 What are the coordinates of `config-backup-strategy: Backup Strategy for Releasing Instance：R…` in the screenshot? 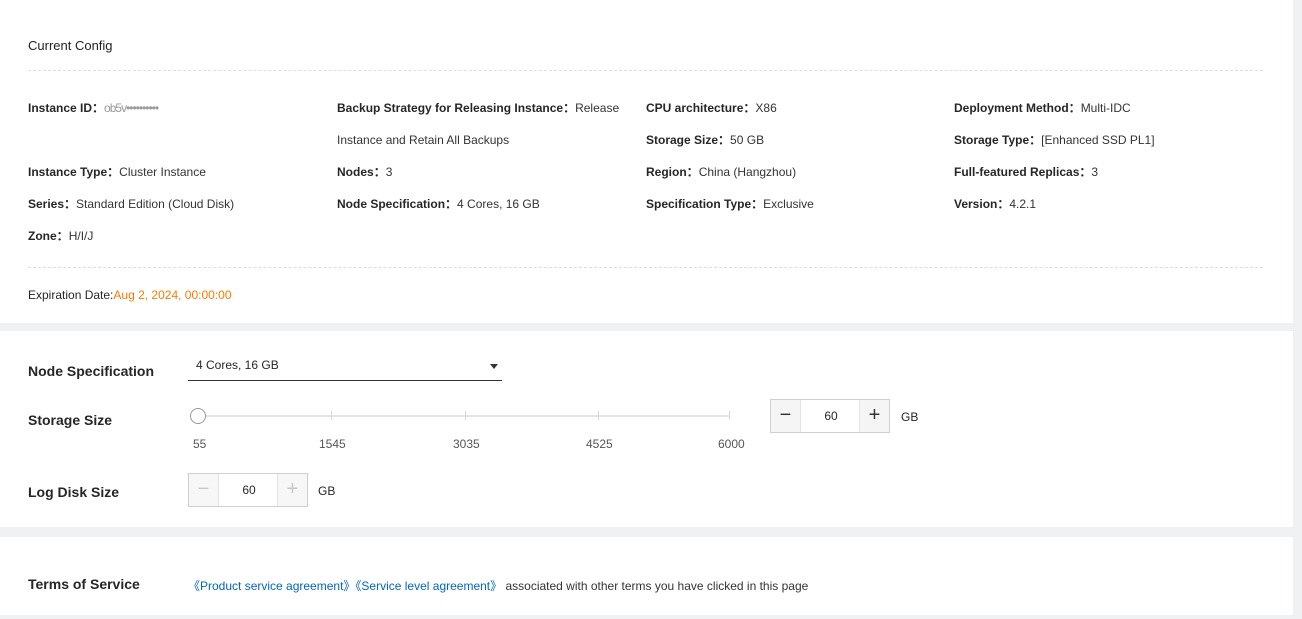 It's located at (478, 108).